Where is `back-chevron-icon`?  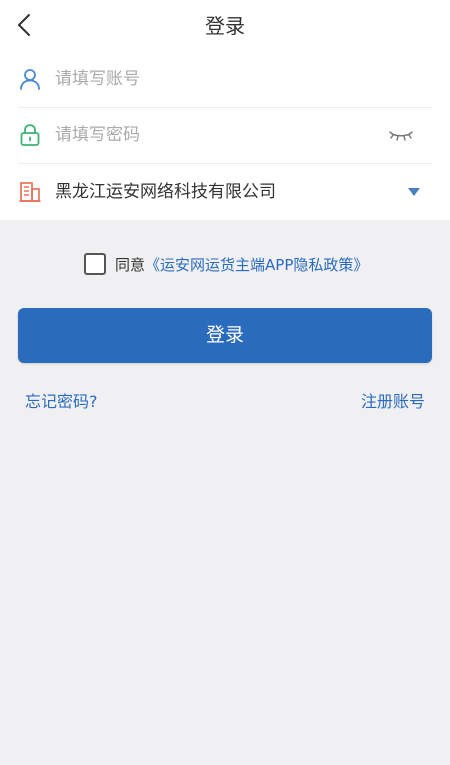 back-chevron-icon is located at coordinates (25, 25).